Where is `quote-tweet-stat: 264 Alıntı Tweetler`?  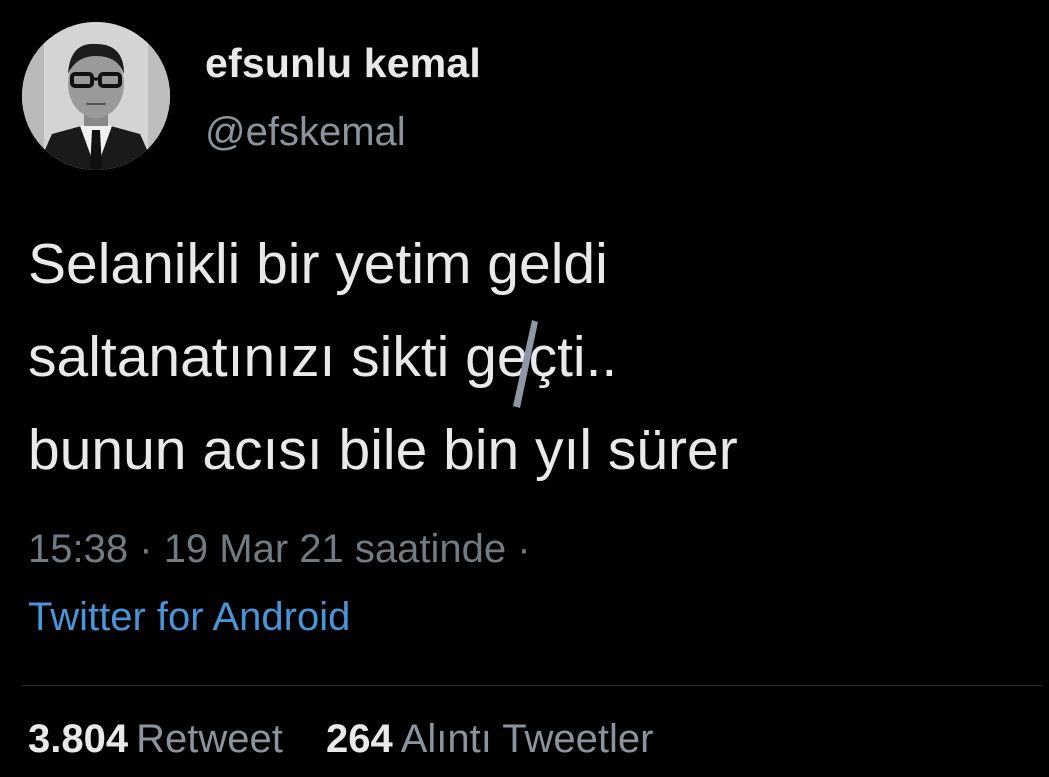
quote-tweet-stat: 264 Alıntı Tweetler is located at coordinates (489, 739).